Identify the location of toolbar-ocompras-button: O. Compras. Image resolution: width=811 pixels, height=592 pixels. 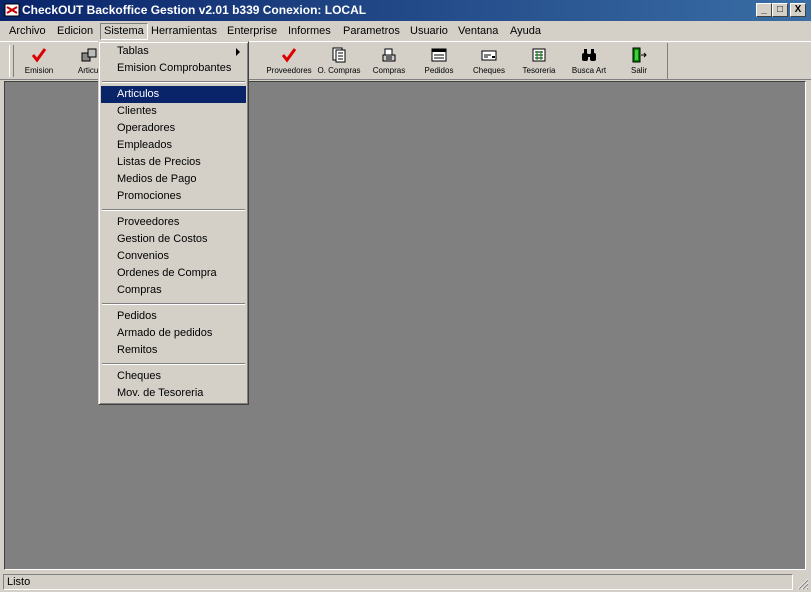
(339, 63).